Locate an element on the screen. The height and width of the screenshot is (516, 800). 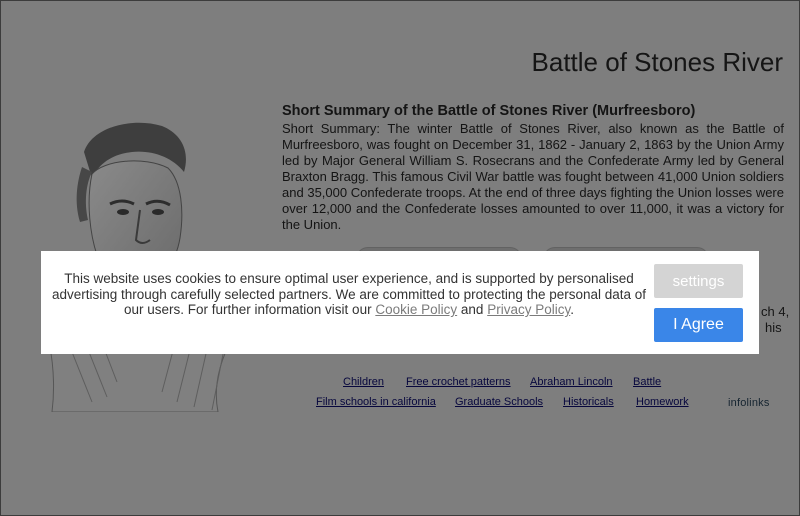
ad-link-lincoln: Abraham Lincoln is located at coordinates (571, 382).